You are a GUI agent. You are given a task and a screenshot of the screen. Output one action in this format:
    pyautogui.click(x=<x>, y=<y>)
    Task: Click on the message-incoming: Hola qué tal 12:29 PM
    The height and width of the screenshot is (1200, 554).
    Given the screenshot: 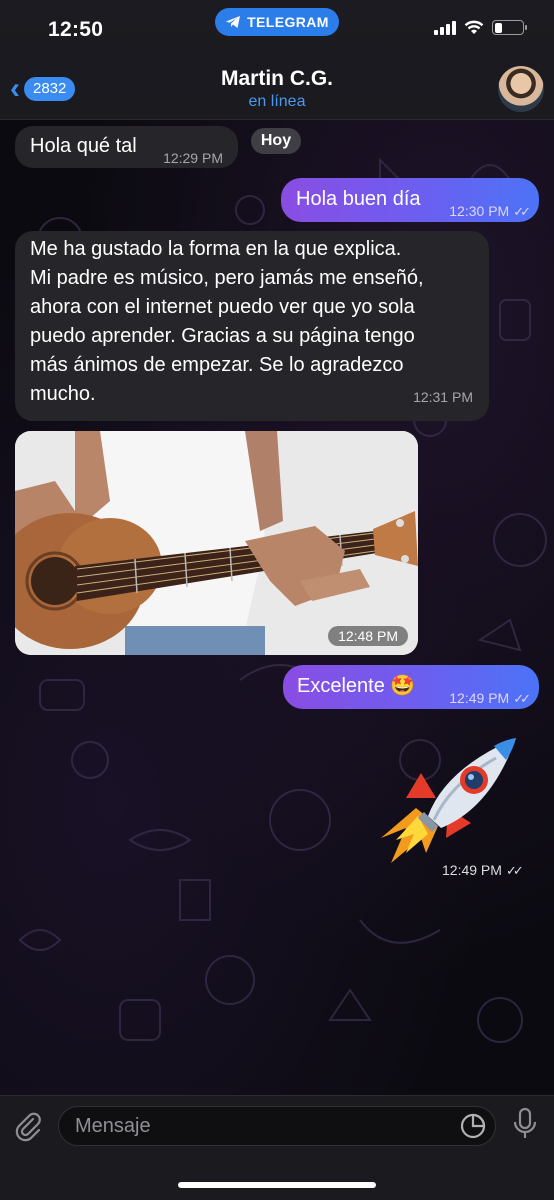 What is the action you would take?
    pyautogui.click(x=126, y=147)
    